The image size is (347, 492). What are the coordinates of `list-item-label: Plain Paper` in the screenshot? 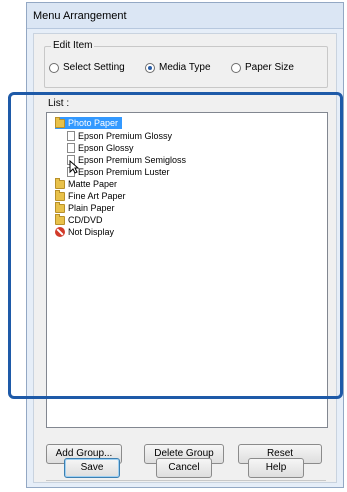 It's located at (91, 208).